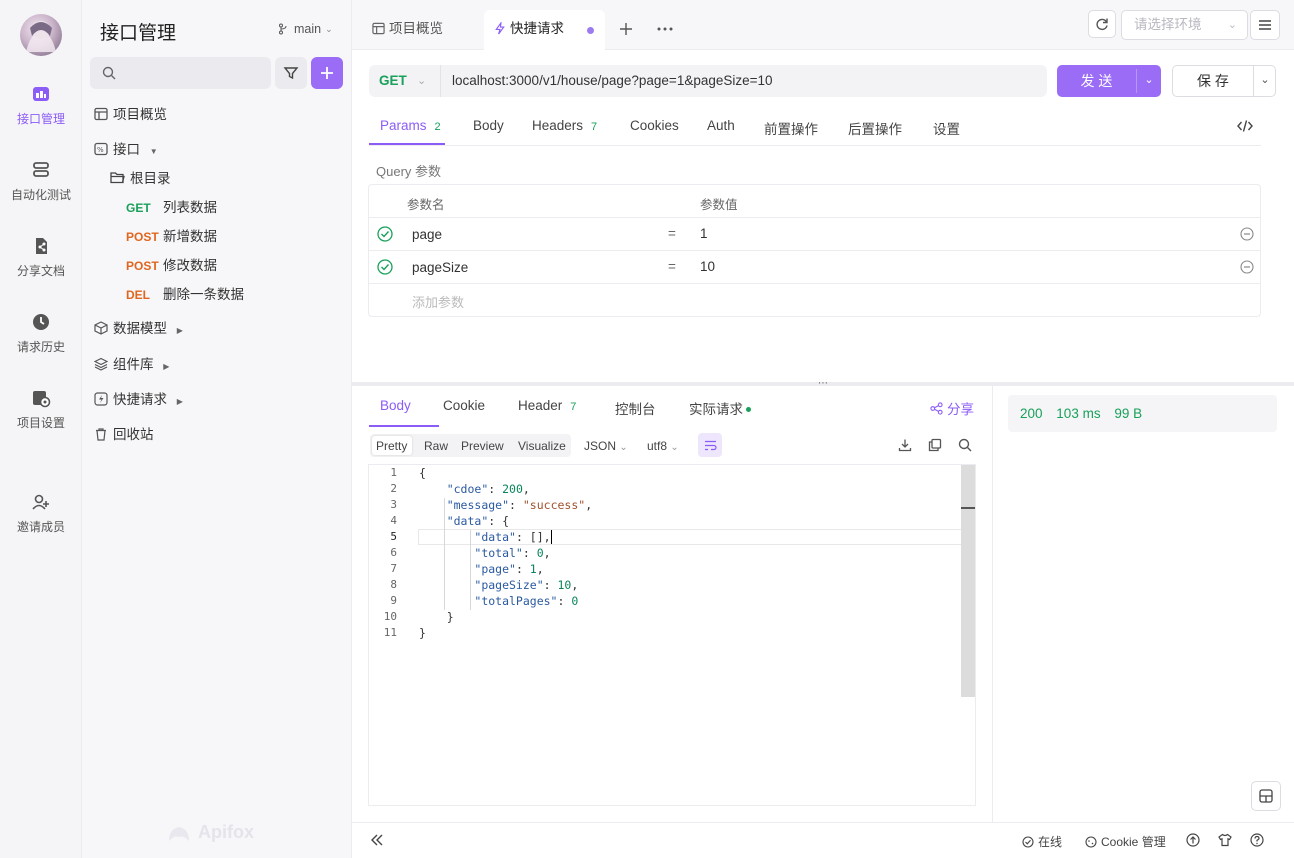 This screenshot has height=858, width=1294. What do you see at coordinates (327, 73) in the screenshot?
I see `add-button` at bounding box center [327, 73].